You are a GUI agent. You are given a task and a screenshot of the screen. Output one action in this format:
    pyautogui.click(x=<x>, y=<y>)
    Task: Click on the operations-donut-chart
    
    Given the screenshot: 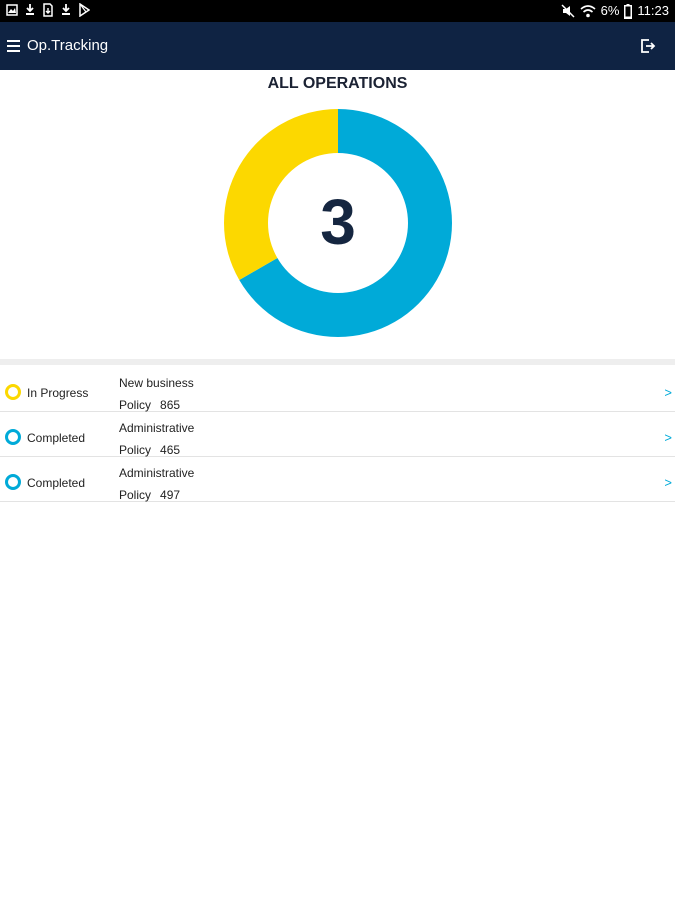 What is the action you would take?
    pyautogui.click(x=338, y=223)
    